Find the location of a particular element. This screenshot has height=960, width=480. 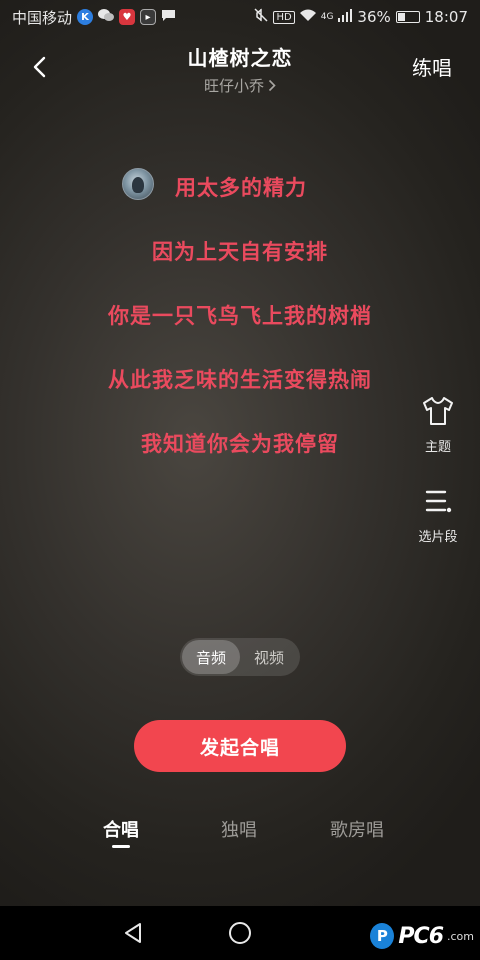

shirt-icon is located at coordinates (438, 411).